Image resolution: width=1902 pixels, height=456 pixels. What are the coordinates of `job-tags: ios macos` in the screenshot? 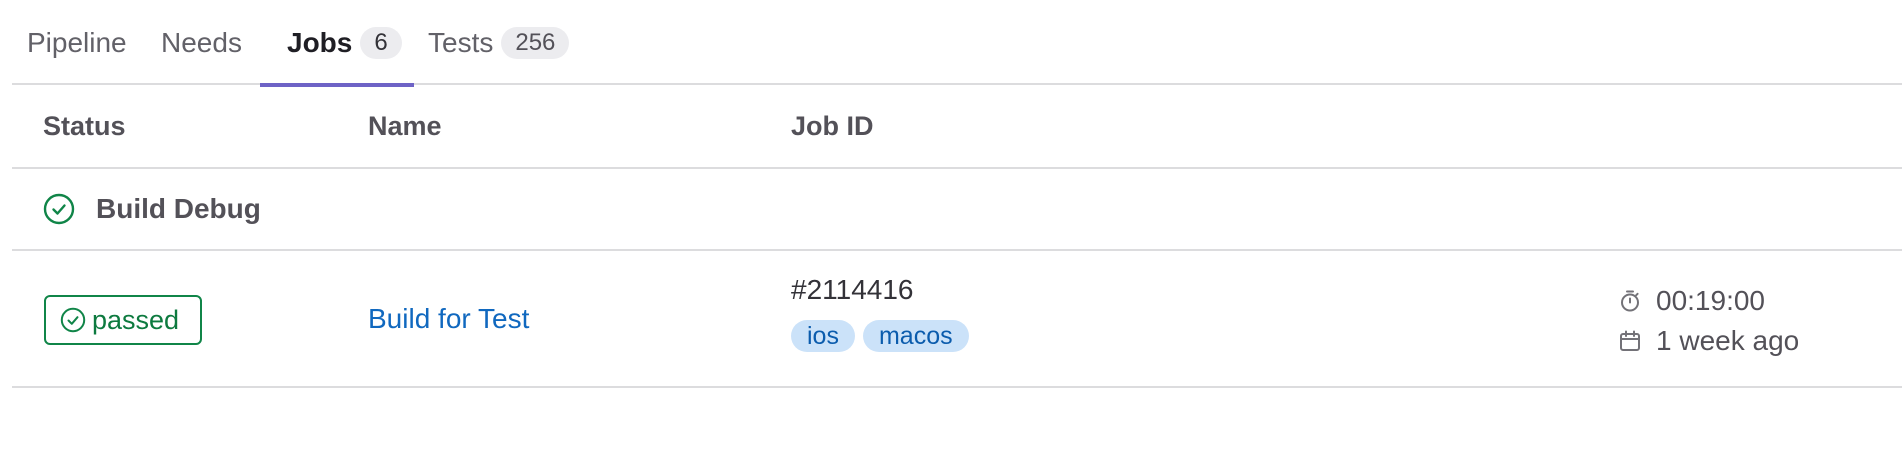 It's located at (880, 336).